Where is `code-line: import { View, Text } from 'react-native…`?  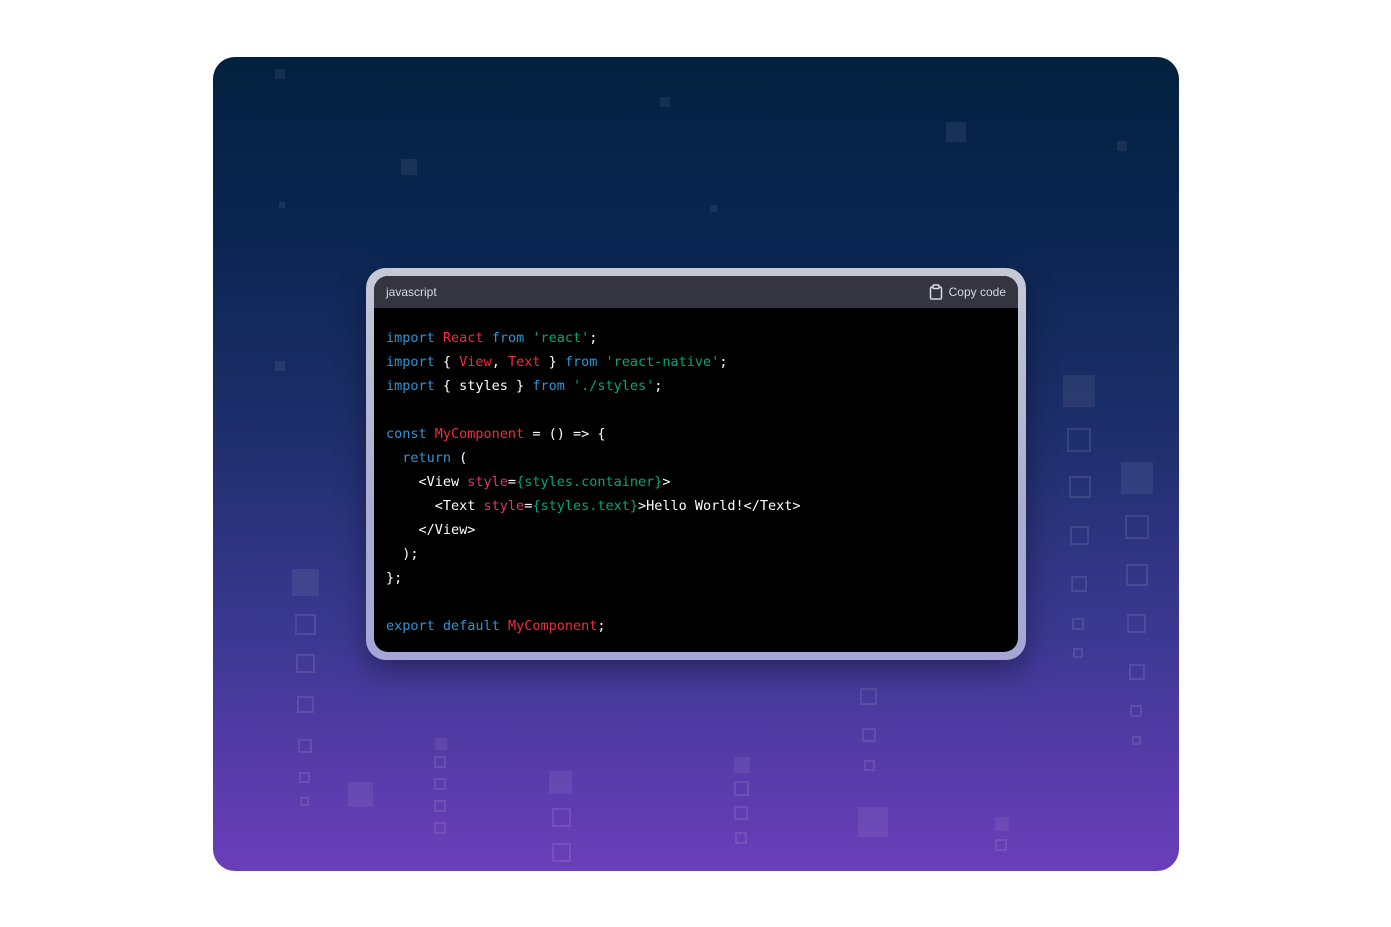
code-line: import { View, Text } from 'react-native… is located at coordinates (696, 362).